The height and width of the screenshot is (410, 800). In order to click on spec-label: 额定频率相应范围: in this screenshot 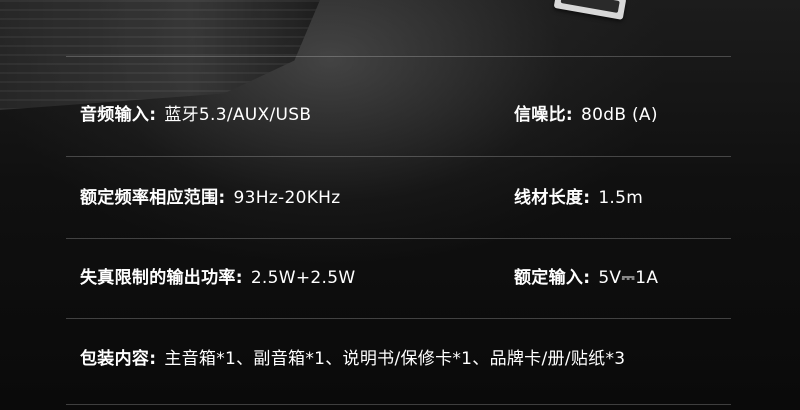, I will do `click(153, 197)`.